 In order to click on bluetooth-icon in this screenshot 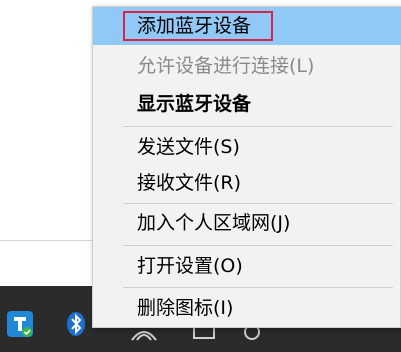, I will do `click(76, 324)`.